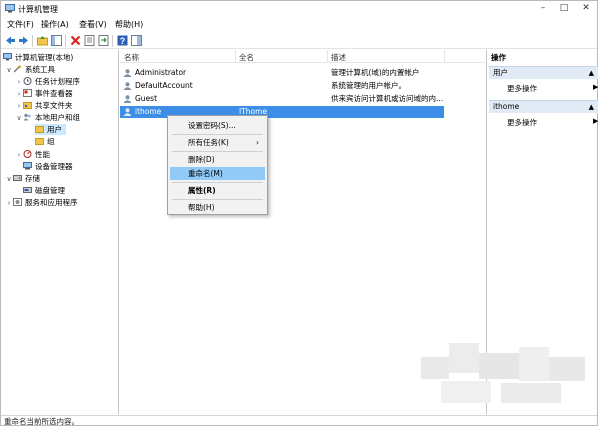  What do you see at coordinates (41, 421) in the screenshot?
I see `status-text: 重命名当前所选内容。` at bounding box center [41, 421].